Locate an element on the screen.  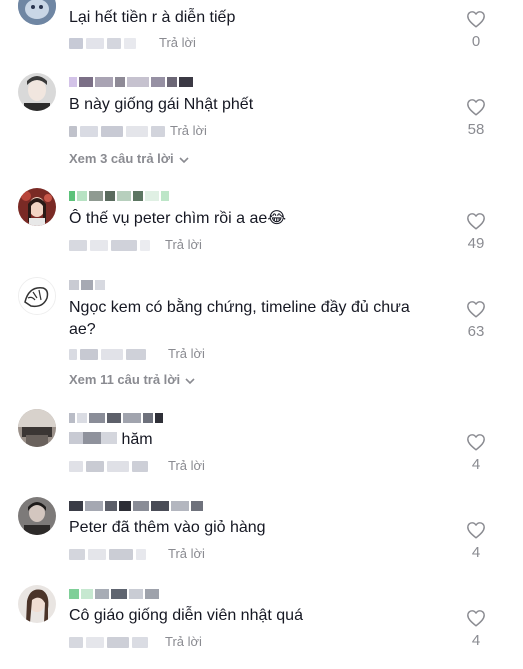
comment-text: hăm is located at coordinates (249, 440).